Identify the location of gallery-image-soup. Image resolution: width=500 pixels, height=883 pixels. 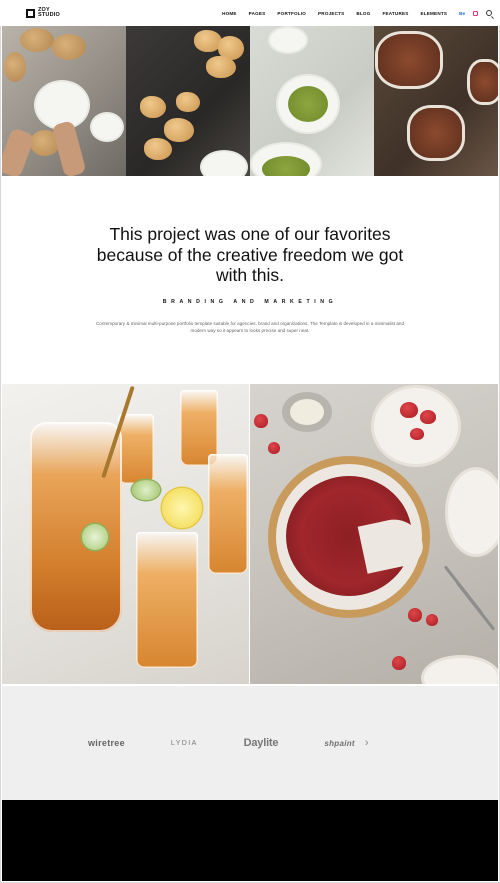
(312, 101).